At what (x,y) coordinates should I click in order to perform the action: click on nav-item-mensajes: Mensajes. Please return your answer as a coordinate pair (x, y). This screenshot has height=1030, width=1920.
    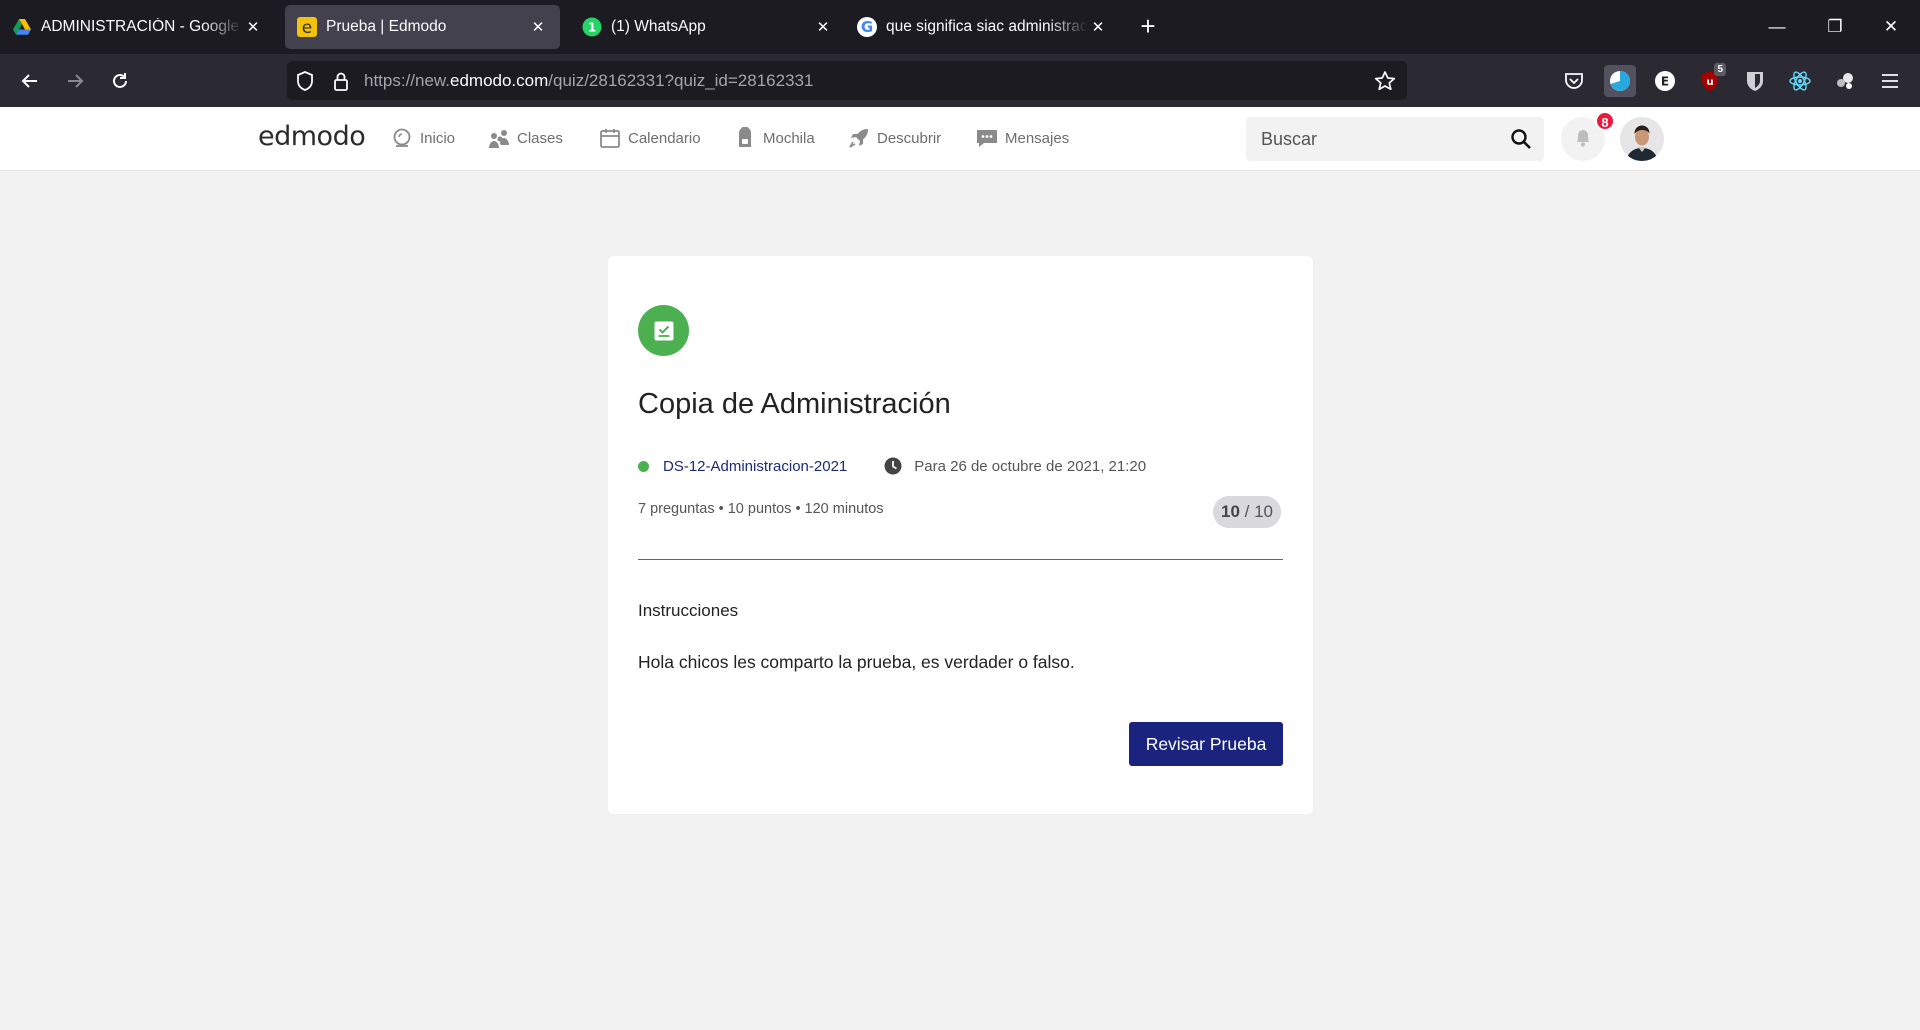
    Looking at the image, I should click on (1022, 138).